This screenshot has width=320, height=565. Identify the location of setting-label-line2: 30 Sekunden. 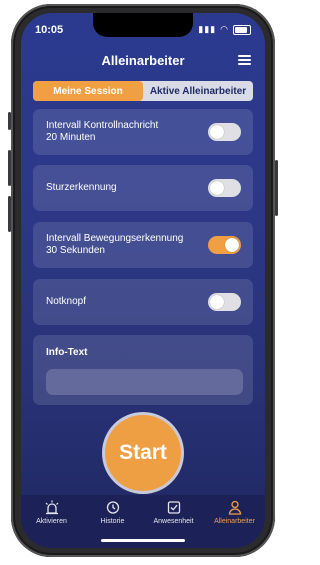
(75, 250).